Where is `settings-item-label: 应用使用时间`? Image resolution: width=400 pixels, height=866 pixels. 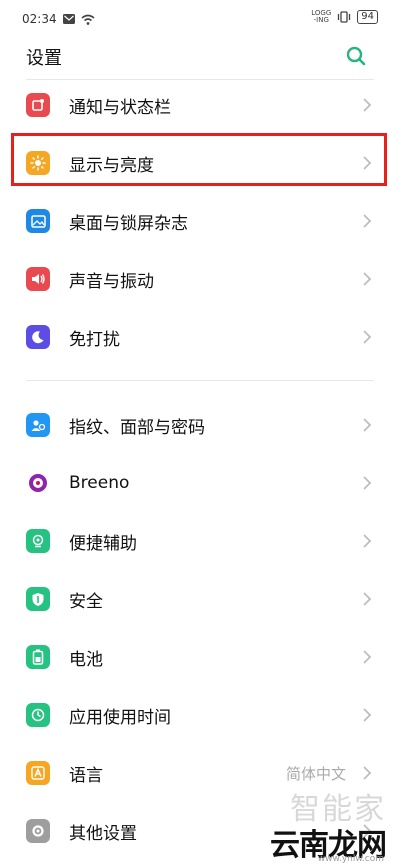 settings-item-label: 应用使用时间 is located at coordinates (120, 717).